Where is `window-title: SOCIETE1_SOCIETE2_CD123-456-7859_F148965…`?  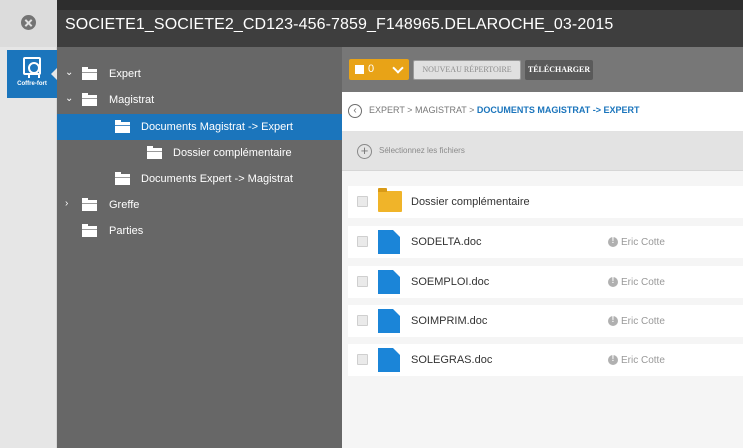 window-title: SOCIETE1_SOCIETE2_CD123-456-7859_F148965… is located at coordinates (339, 24).